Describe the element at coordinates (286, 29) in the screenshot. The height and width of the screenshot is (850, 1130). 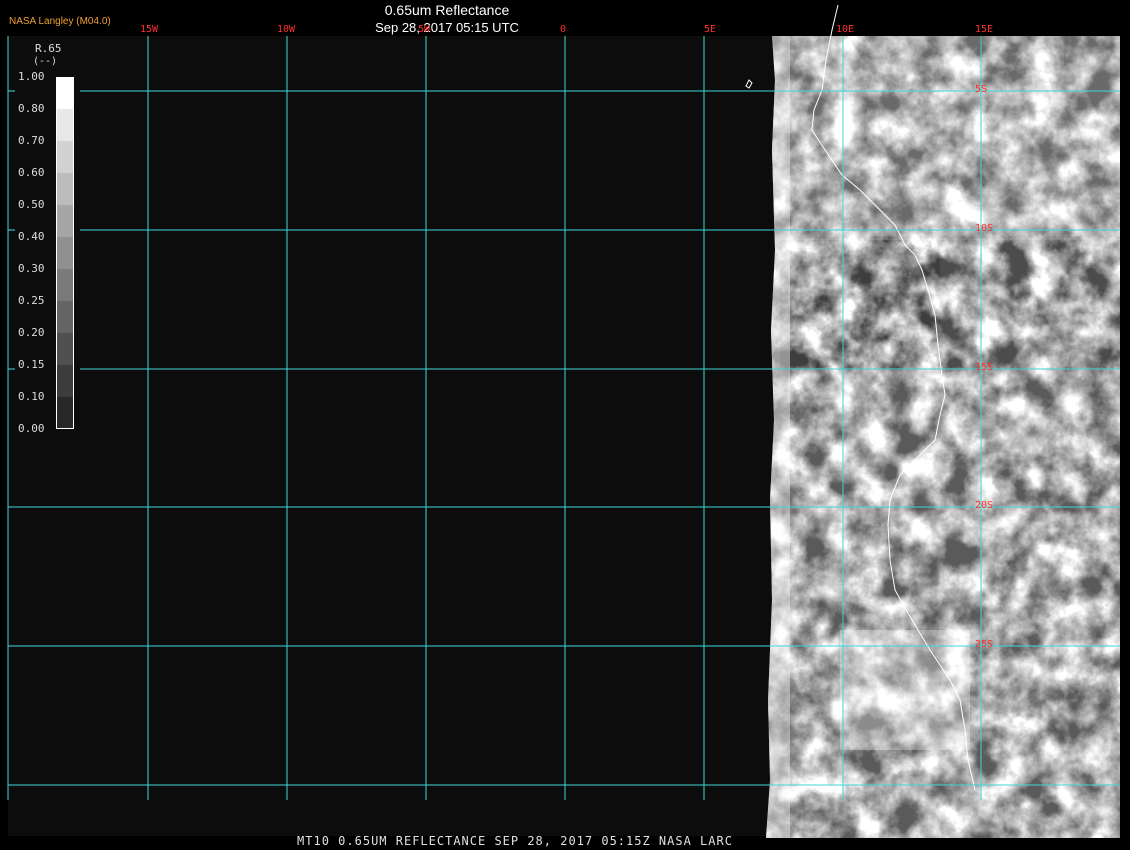
I see `lon-label-10w: 10W` at that location.